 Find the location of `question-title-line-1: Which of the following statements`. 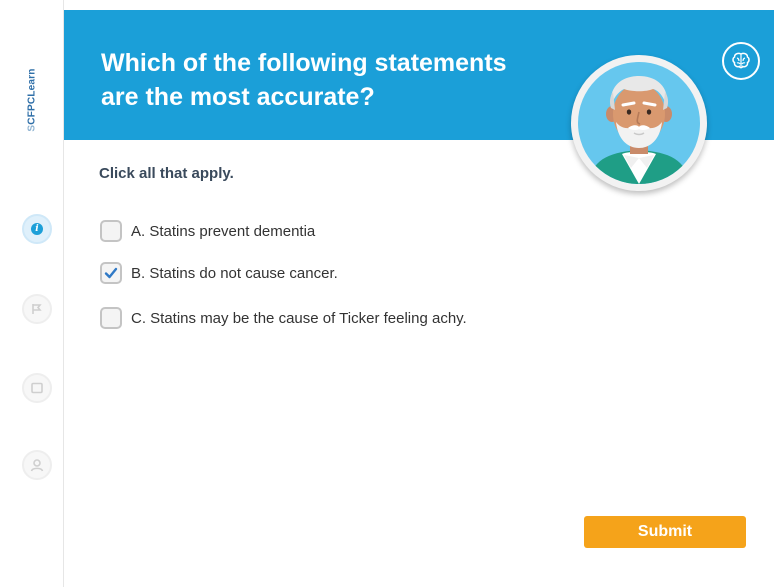

question-title-line-1: Which of the following statements is located at coordinates (304, 63).